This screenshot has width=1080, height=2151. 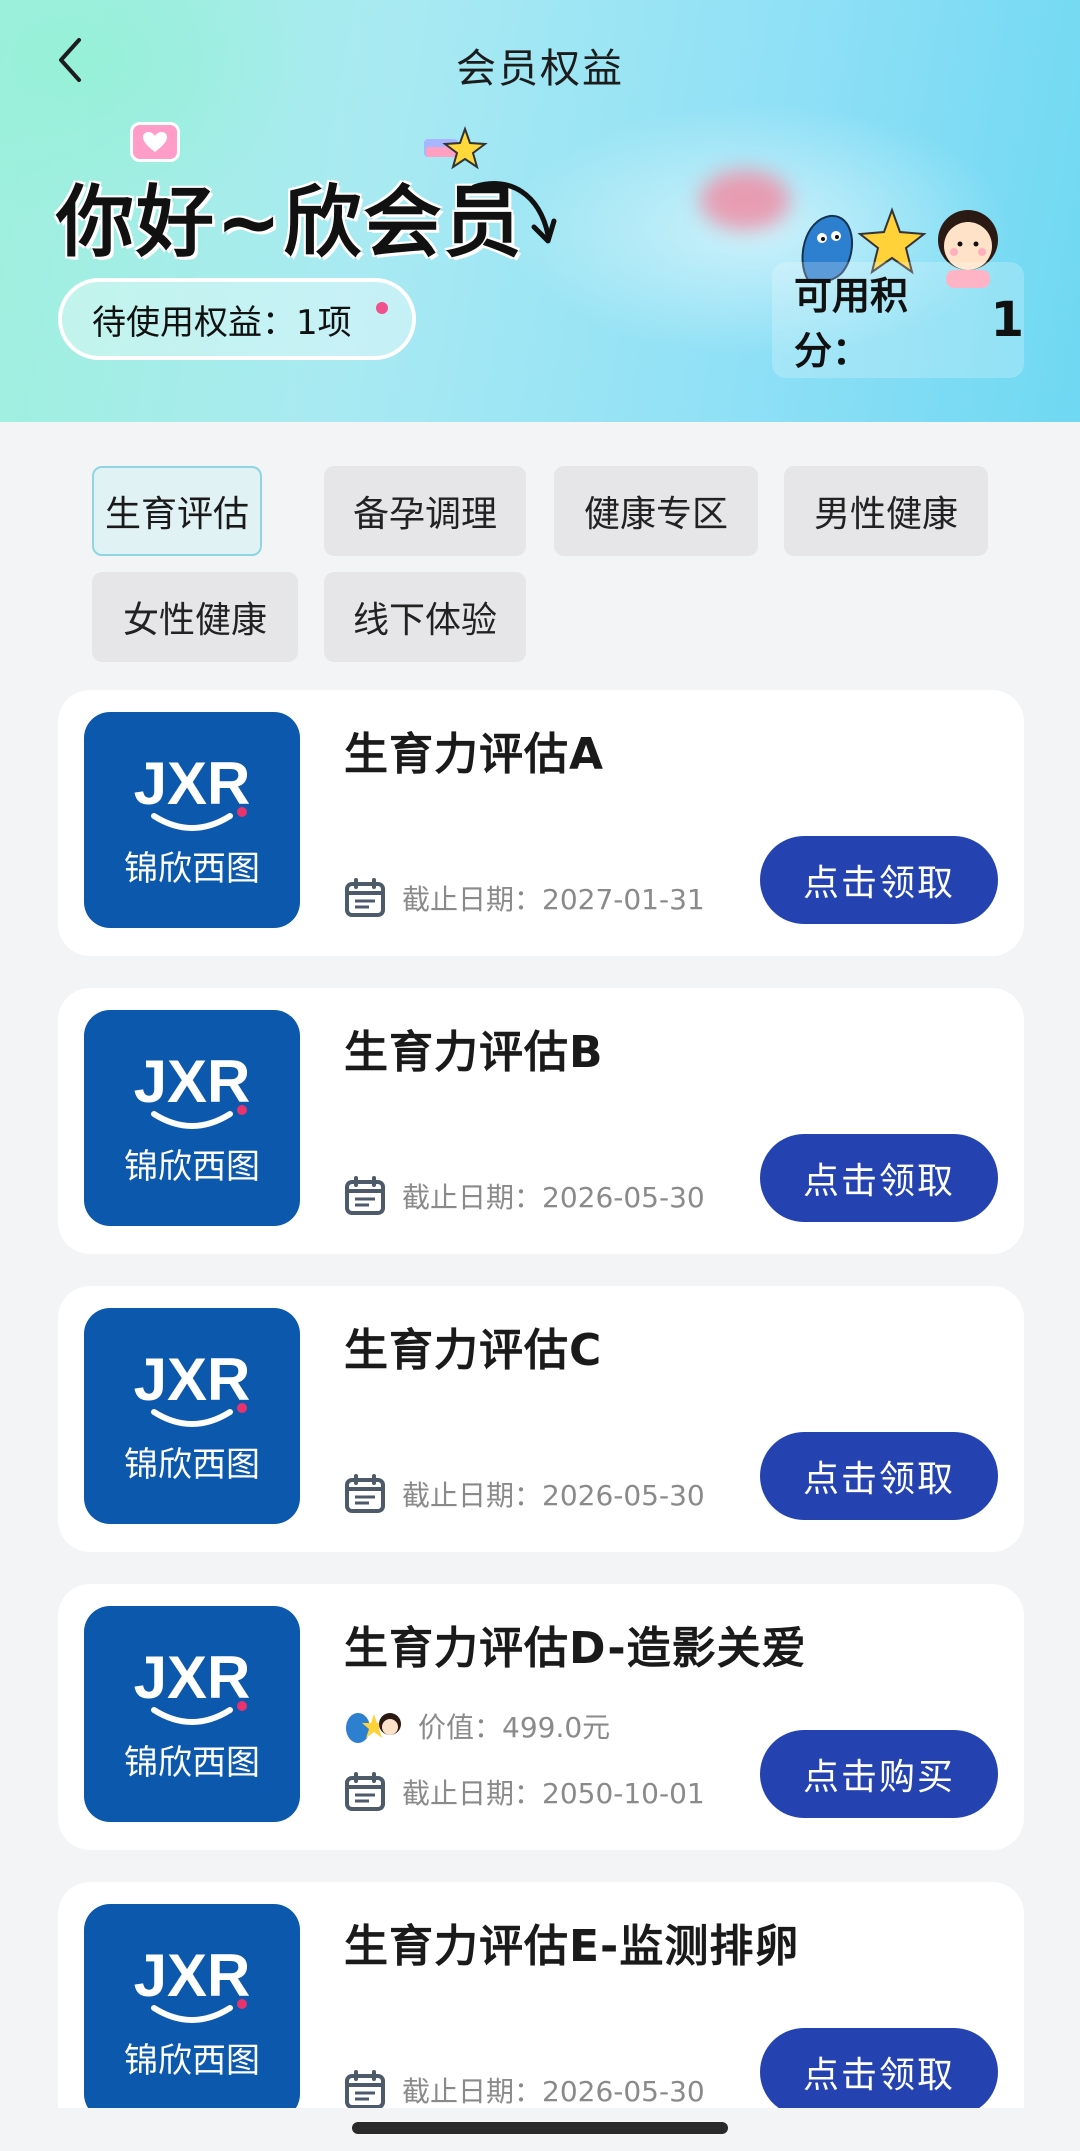 What do you see at coordinates (575, 1648) in the screenshot?
I see `card-title: 生育力评估D-造影关爱` at bounding box center [575, 1648].